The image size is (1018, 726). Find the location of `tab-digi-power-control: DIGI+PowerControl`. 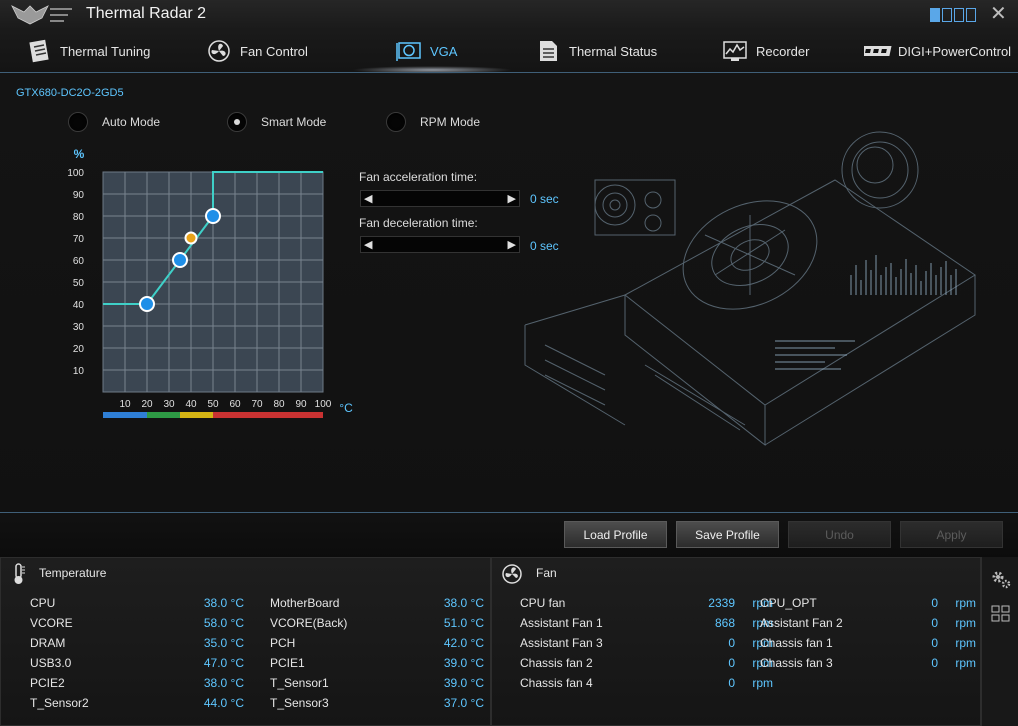

tab-digi-power-control: DIGI+PowerControl is located at coordinates (937, 51).